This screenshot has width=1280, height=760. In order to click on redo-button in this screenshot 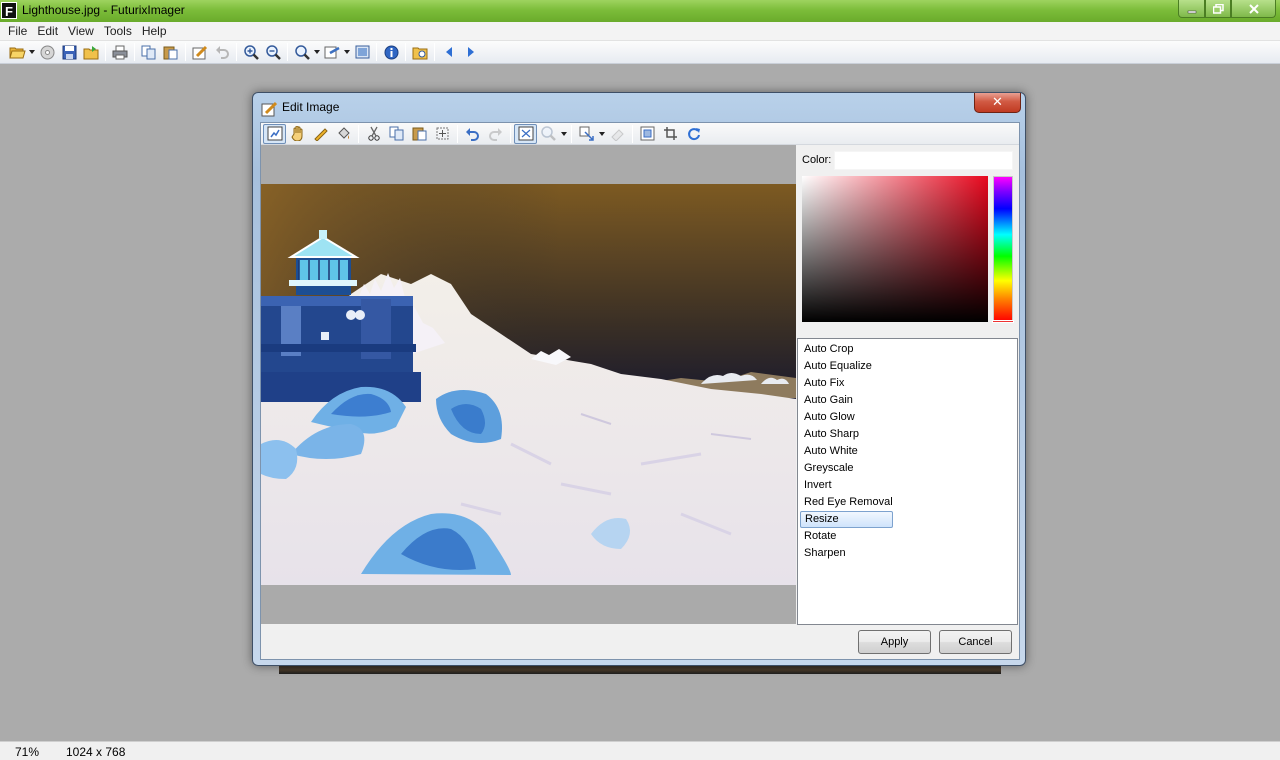, I will do `click(495, 134)`.